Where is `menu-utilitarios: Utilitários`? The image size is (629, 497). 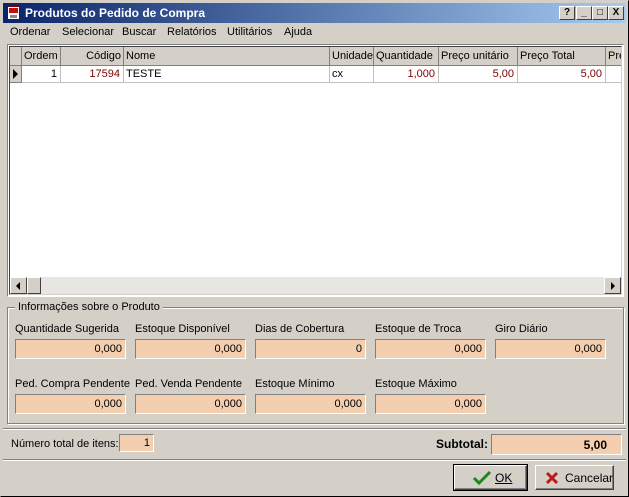 menu-utilitarios: Utilitários is located at coordinates (249, 32).